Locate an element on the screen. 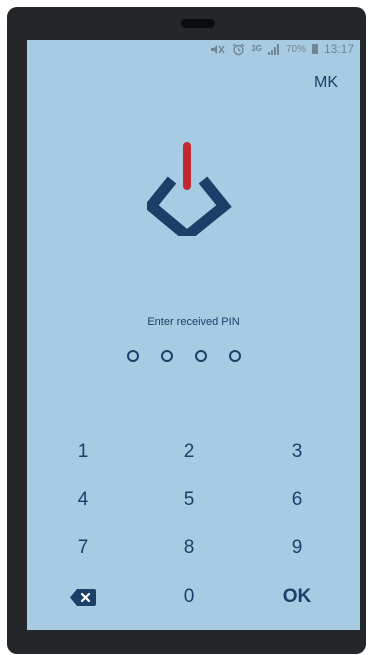 The height and width of the screenshot is (655, 372). backspace-icon is located at coordinates (83, 597).